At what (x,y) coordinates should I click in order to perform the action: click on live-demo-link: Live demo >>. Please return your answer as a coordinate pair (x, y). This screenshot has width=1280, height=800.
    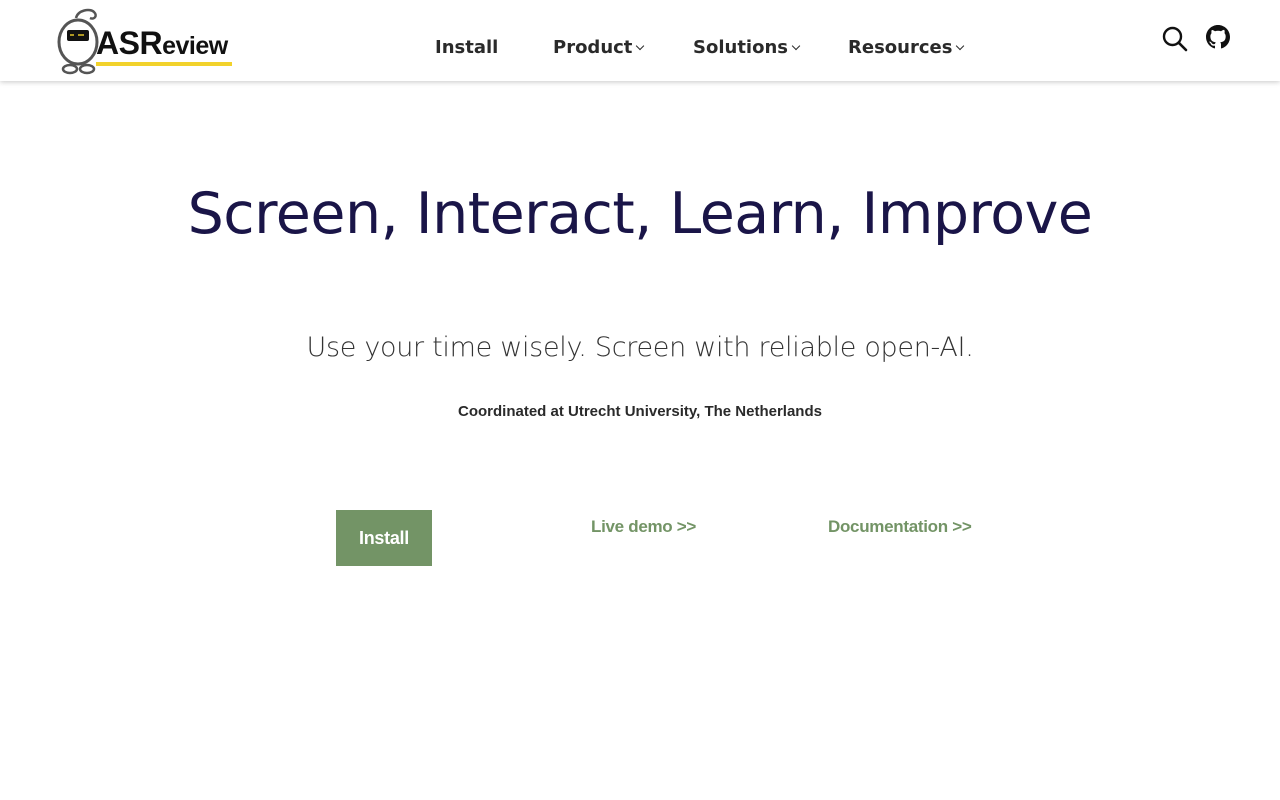
    Looking at the image, I should click on (643, 527).